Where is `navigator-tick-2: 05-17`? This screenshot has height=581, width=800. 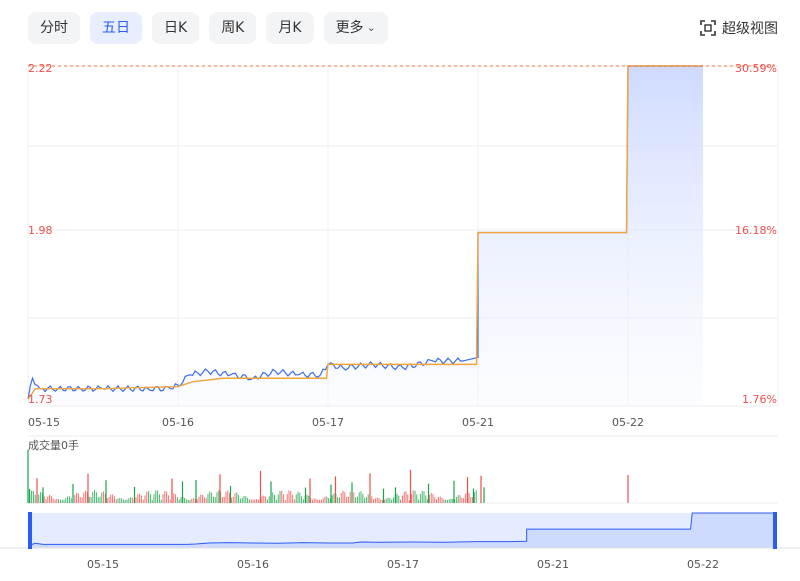
navigator-tick-2: 05-17 is located at coordinates (403, 564).